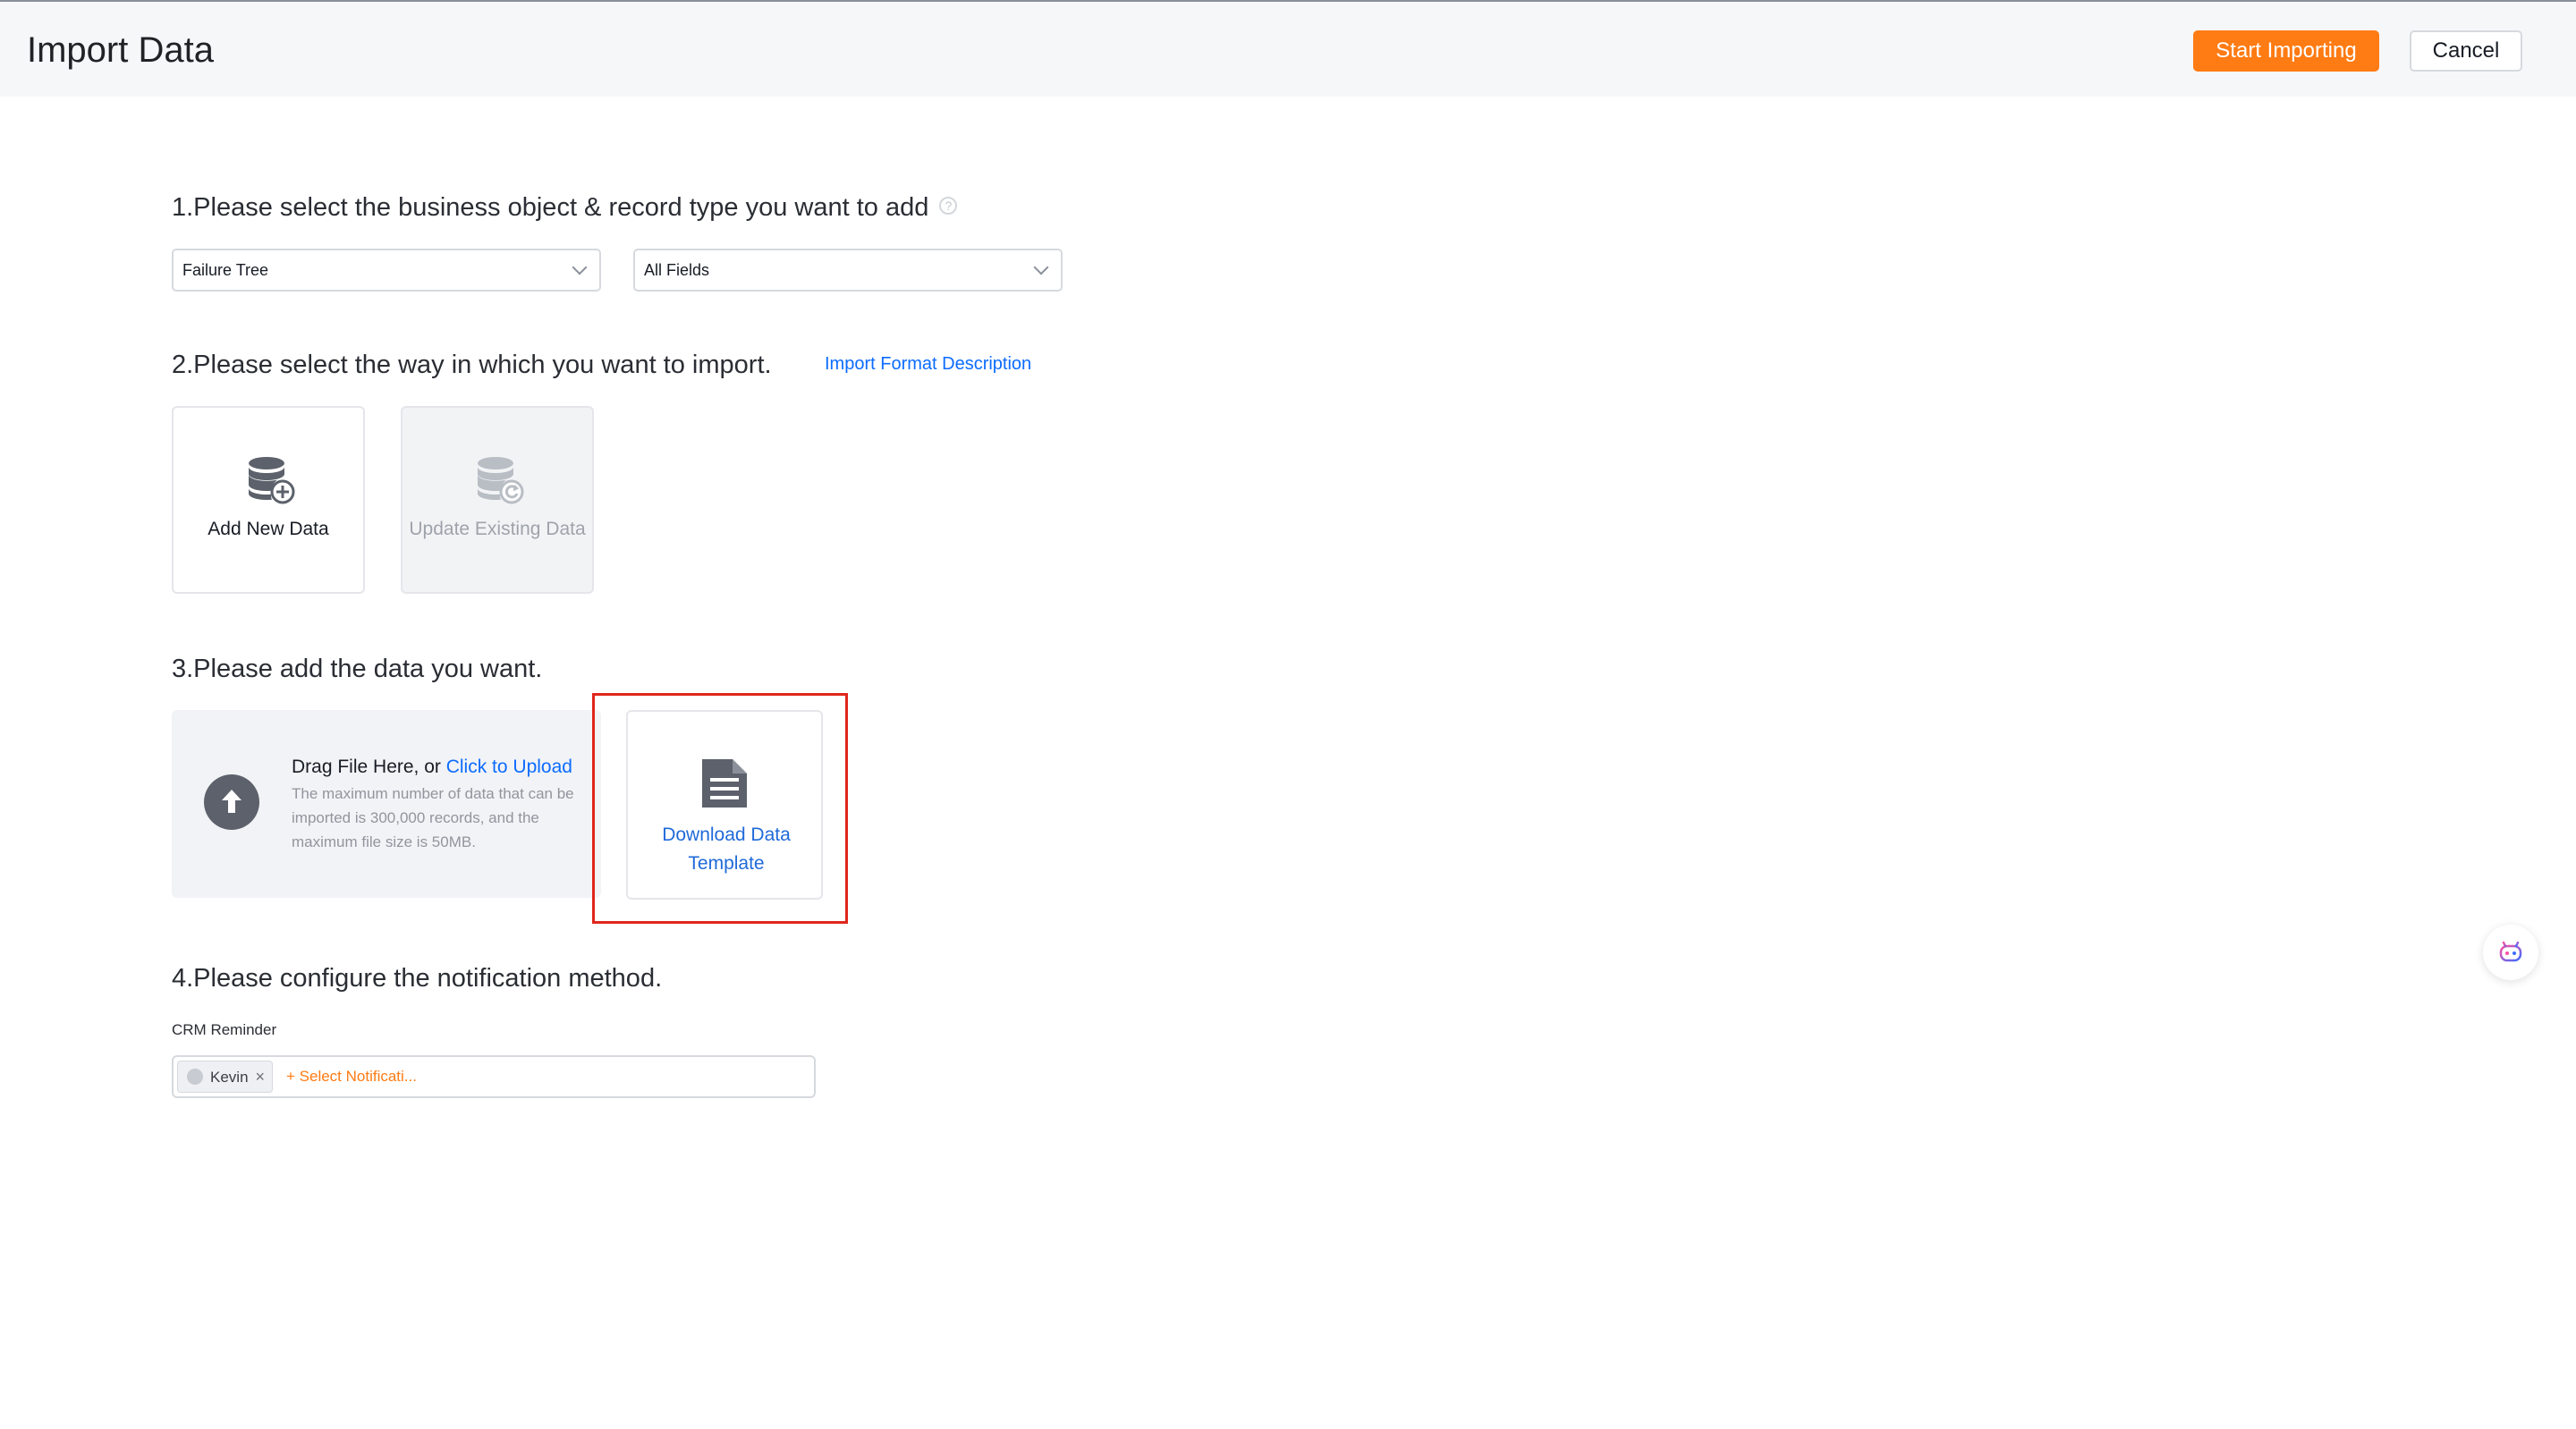 Image resolution: width=2576 pixels, height=1429 pixels. I want to click on update-existing-data-option: Update Existing Data, so click(497, 500).